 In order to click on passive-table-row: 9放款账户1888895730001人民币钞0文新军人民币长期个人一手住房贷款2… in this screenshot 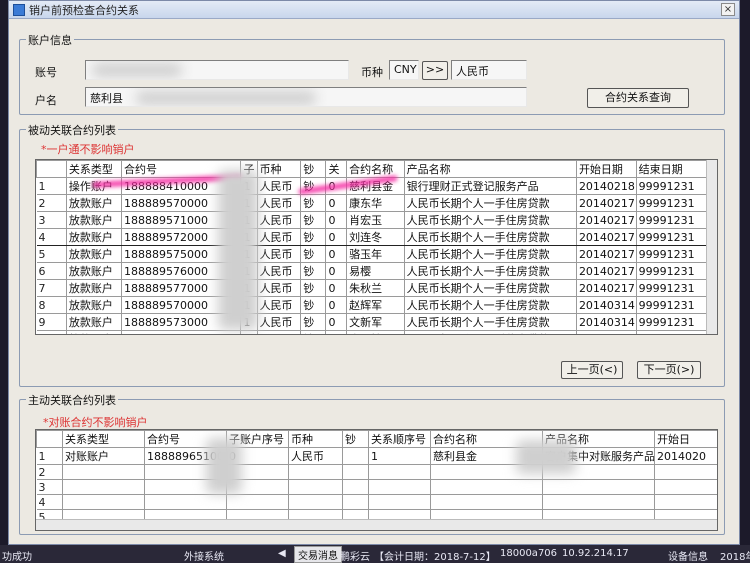, I will do `click(372, 322)`.